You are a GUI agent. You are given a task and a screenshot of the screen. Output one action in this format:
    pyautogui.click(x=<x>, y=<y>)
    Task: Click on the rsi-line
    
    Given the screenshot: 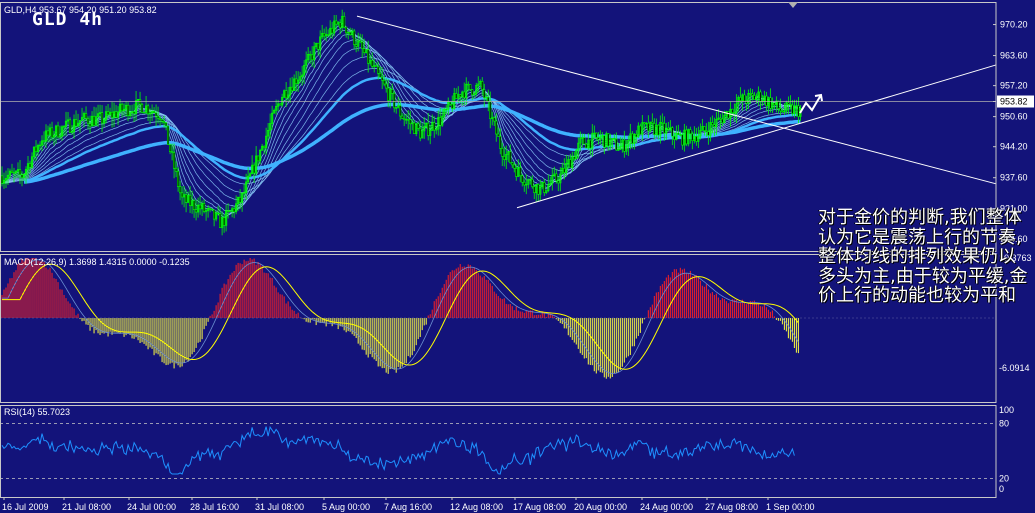 What is the action you would take?
    pyautogui.click(x=398, y=450)
    